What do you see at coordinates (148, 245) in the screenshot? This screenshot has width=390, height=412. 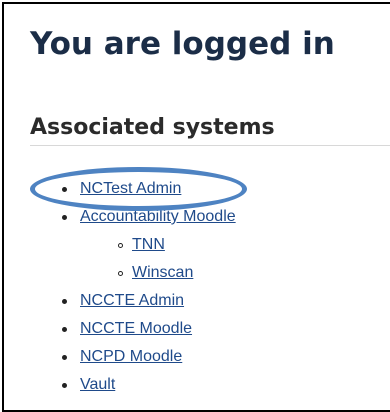 I see `system-link-tnn: TNN` at bounding box center [148, 245].